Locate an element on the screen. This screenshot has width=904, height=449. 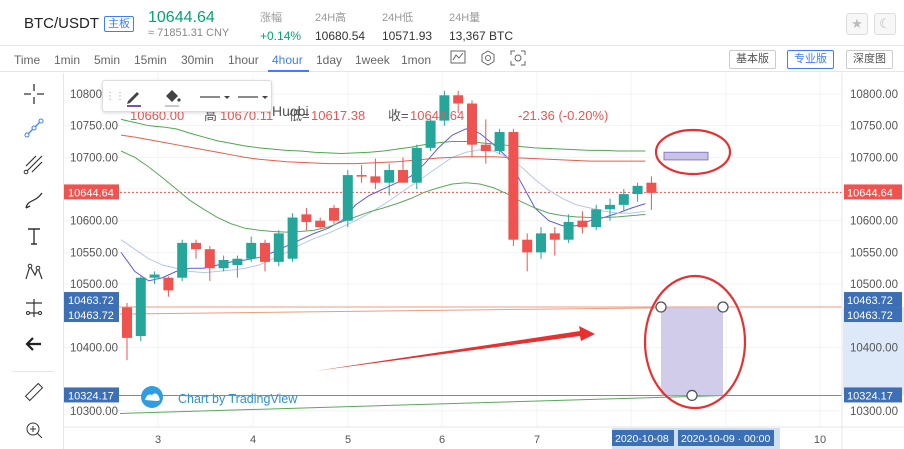
legend-low: 10617.38 is located at coordinates (338, 115).